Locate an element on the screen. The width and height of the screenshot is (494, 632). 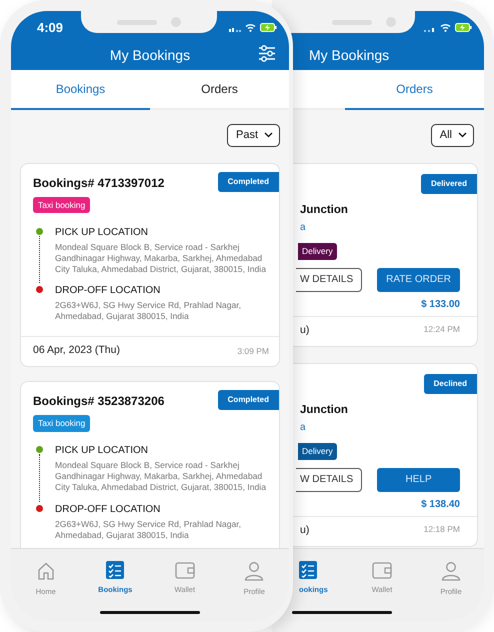
action-button: HELP is located at coordinates (418, 480).